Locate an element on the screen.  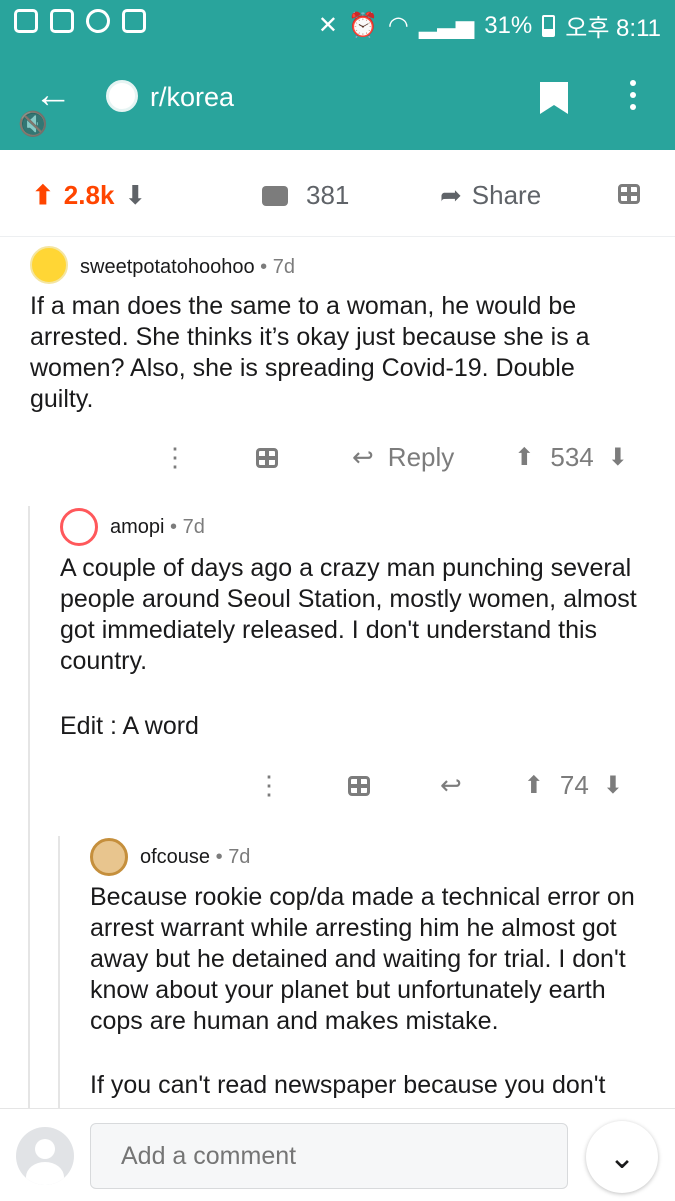
share-button: ➦ Share is located at coordinates (490, 195).